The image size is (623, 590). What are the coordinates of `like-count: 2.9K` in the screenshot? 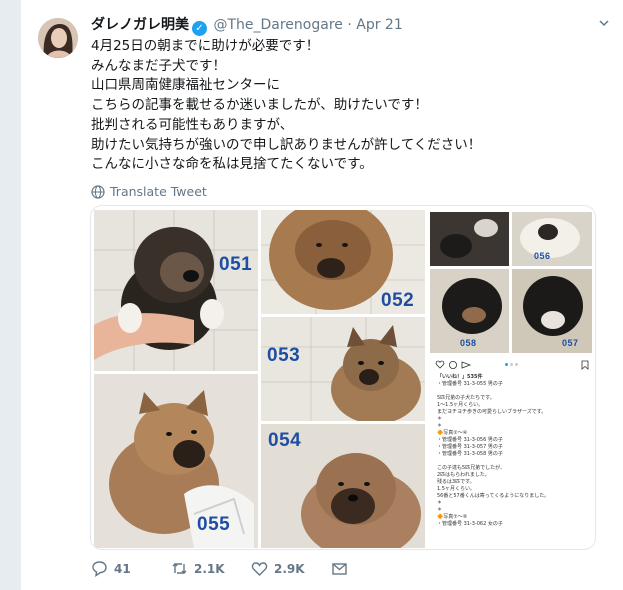 It's located at (289, 568).